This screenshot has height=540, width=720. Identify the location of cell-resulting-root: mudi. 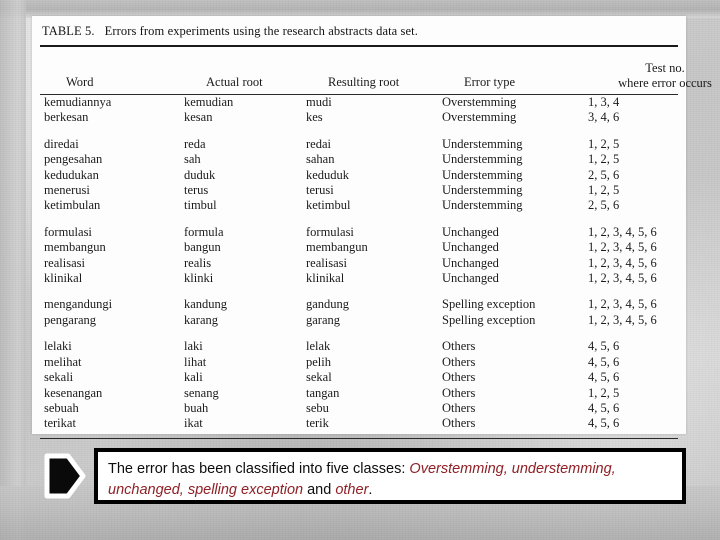
(319, 102).